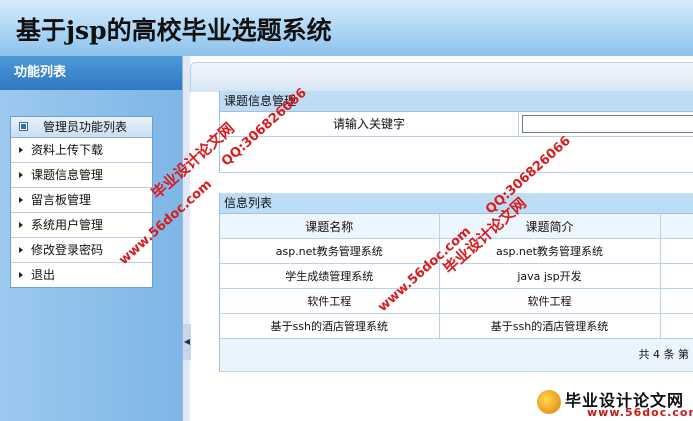 The height and width of the screenshot is (421, 693). What do you see at coordinates (187, 342) in the screenshot?
I see `collapse-arrow-icon: ◀` at bounding box center [187, 342].